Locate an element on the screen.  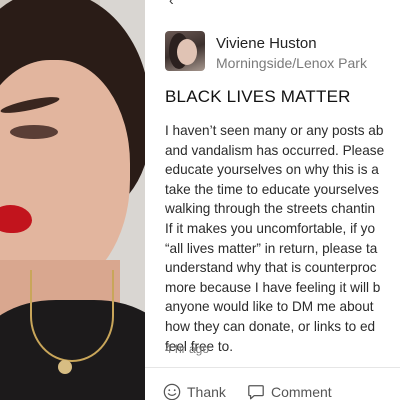
post-body-line: more because I have feeling it will b is located at coordinates (273, 287).